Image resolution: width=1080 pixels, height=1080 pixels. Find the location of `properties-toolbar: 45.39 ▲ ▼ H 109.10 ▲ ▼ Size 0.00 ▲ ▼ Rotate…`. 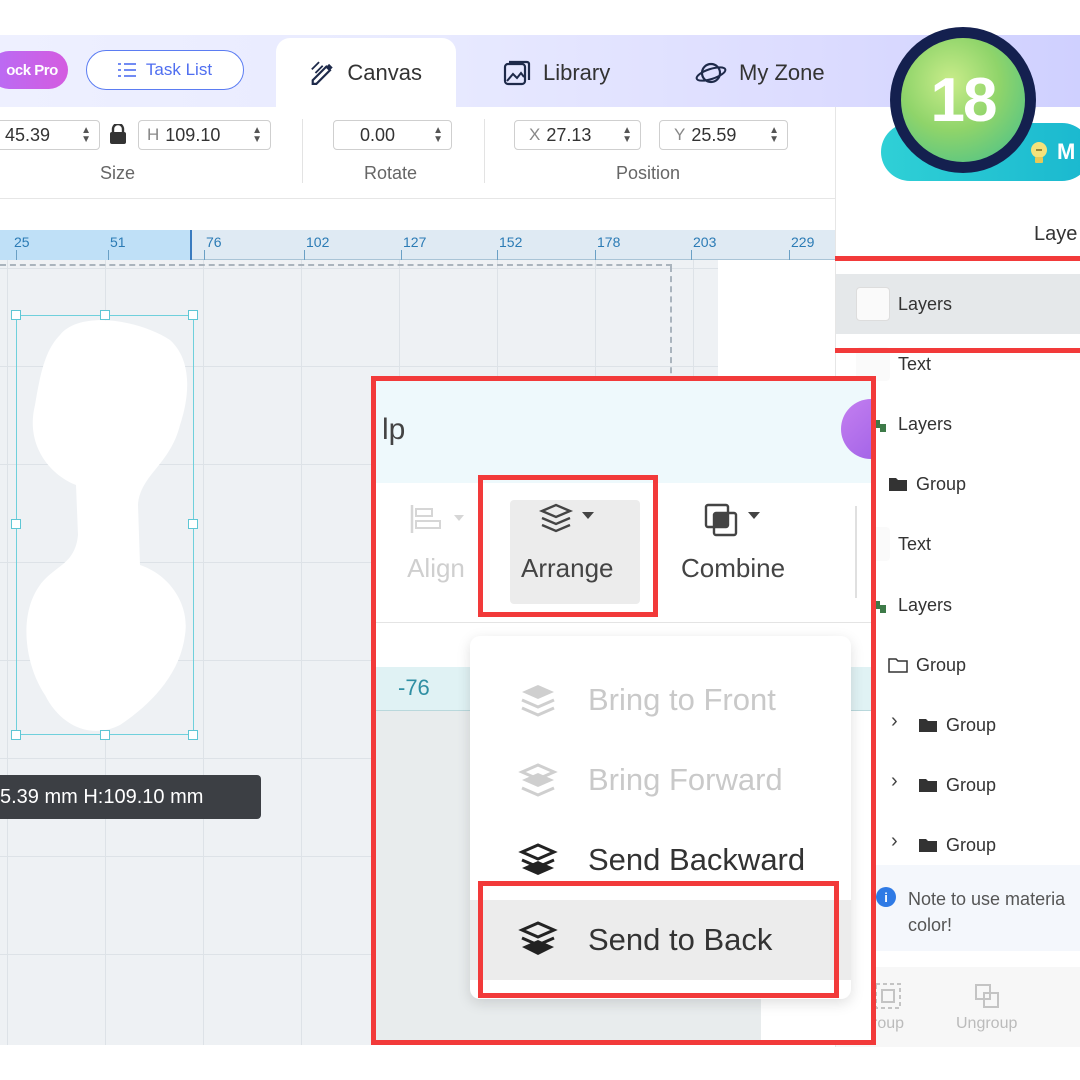

properties-toolbar: 45.39 ▲ ▼ H 109.10 ▲ ▼ Size 0.00 ▲ ▼ Rotate… is located at coordinates (417, 153).